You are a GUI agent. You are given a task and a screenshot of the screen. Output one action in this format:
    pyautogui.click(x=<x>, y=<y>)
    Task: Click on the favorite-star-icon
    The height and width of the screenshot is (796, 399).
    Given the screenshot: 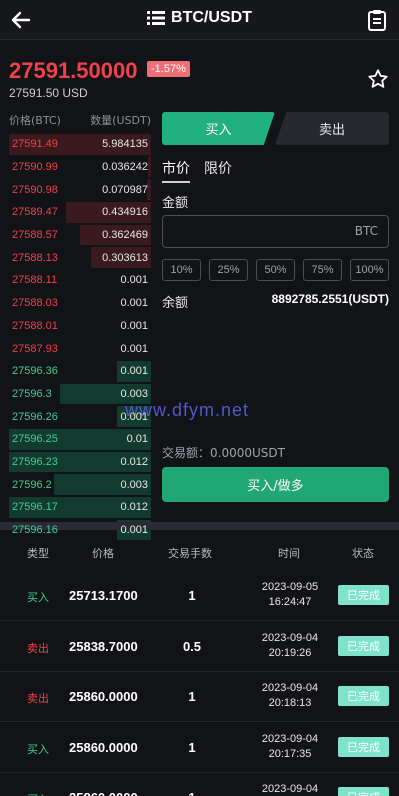 What is the action you would take?
    pyautogui.click(x=378, y=79)
    